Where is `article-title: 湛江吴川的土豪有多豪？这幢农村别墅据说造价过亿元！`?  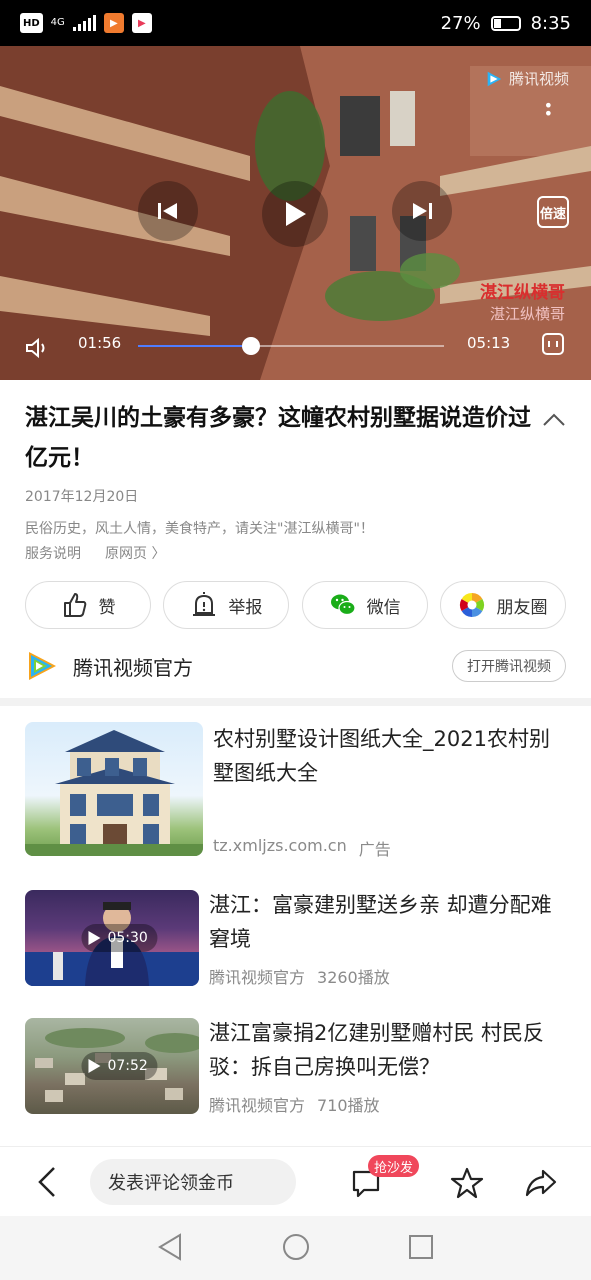
article-title: 湛江吴川的土豪有多豪？这幢农村别墅据说造价过亿元！ is located at coordinates (278, 438).